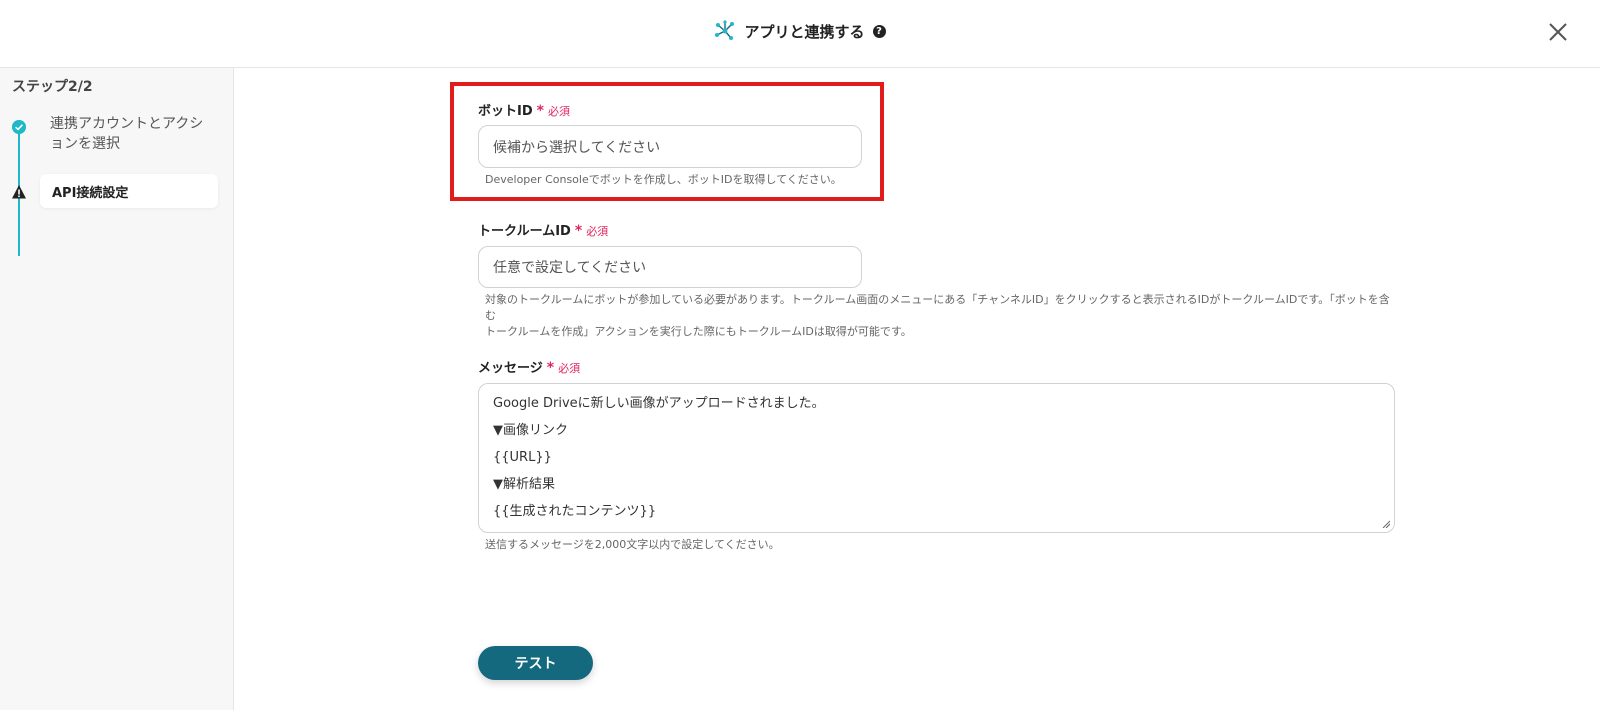  Describe the element at coordinates (670, 267) in the screenshot. I see `talk-room-id-input: 任意で設定してください` at that location.